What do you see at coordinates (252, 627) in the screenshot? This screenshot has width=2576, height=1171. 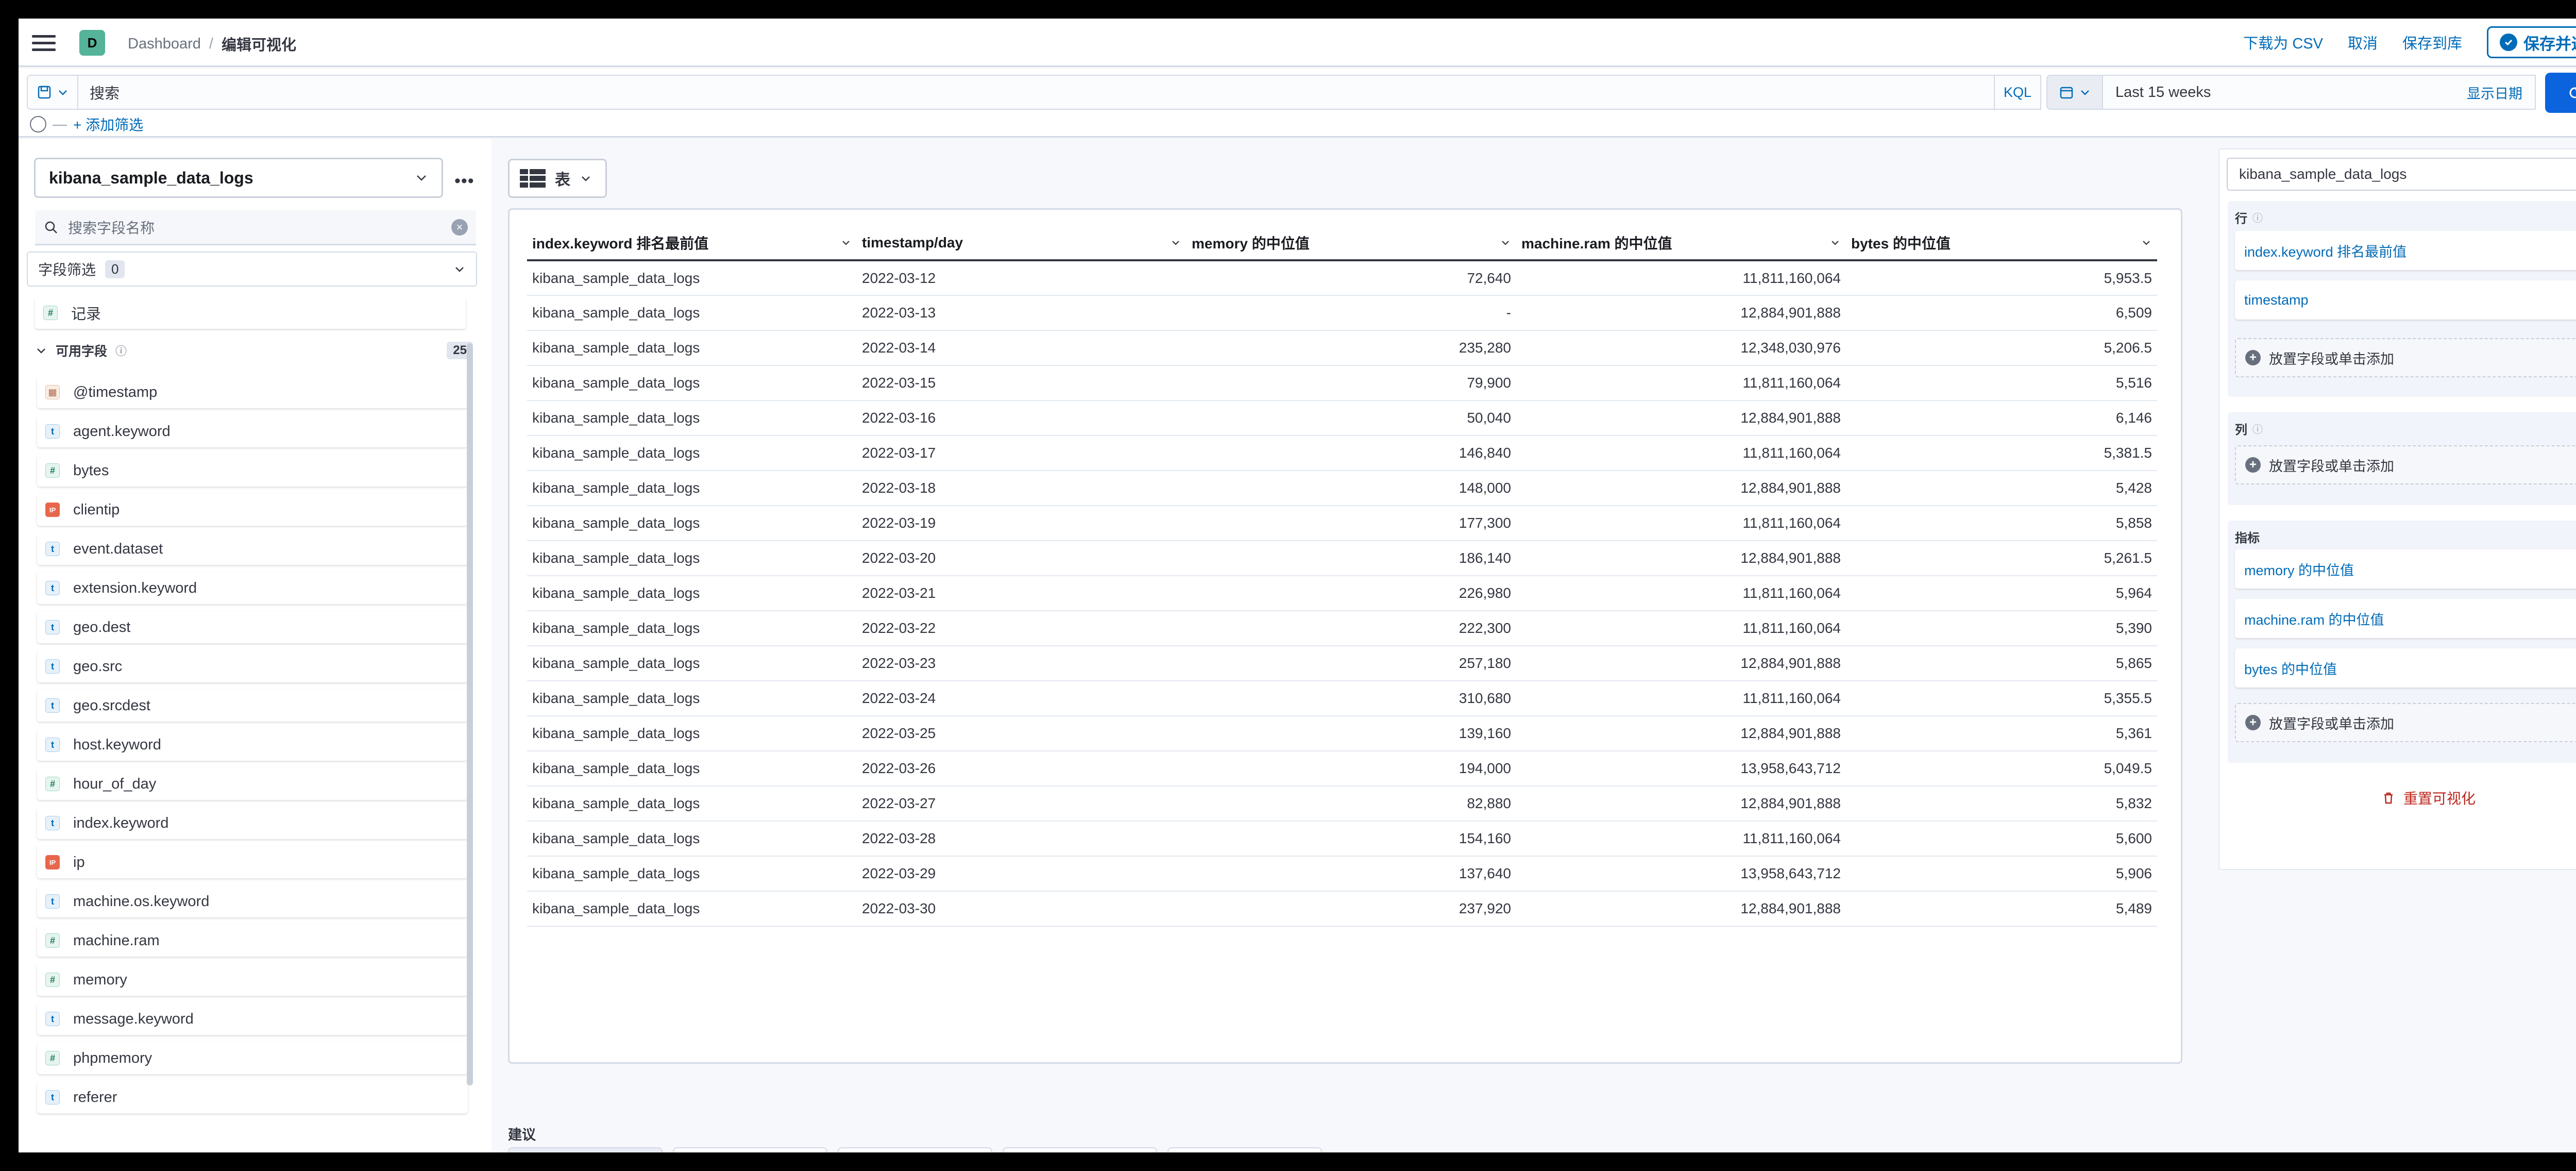 I see `field-item: t geo.dest` at bounding box center [252, 627].